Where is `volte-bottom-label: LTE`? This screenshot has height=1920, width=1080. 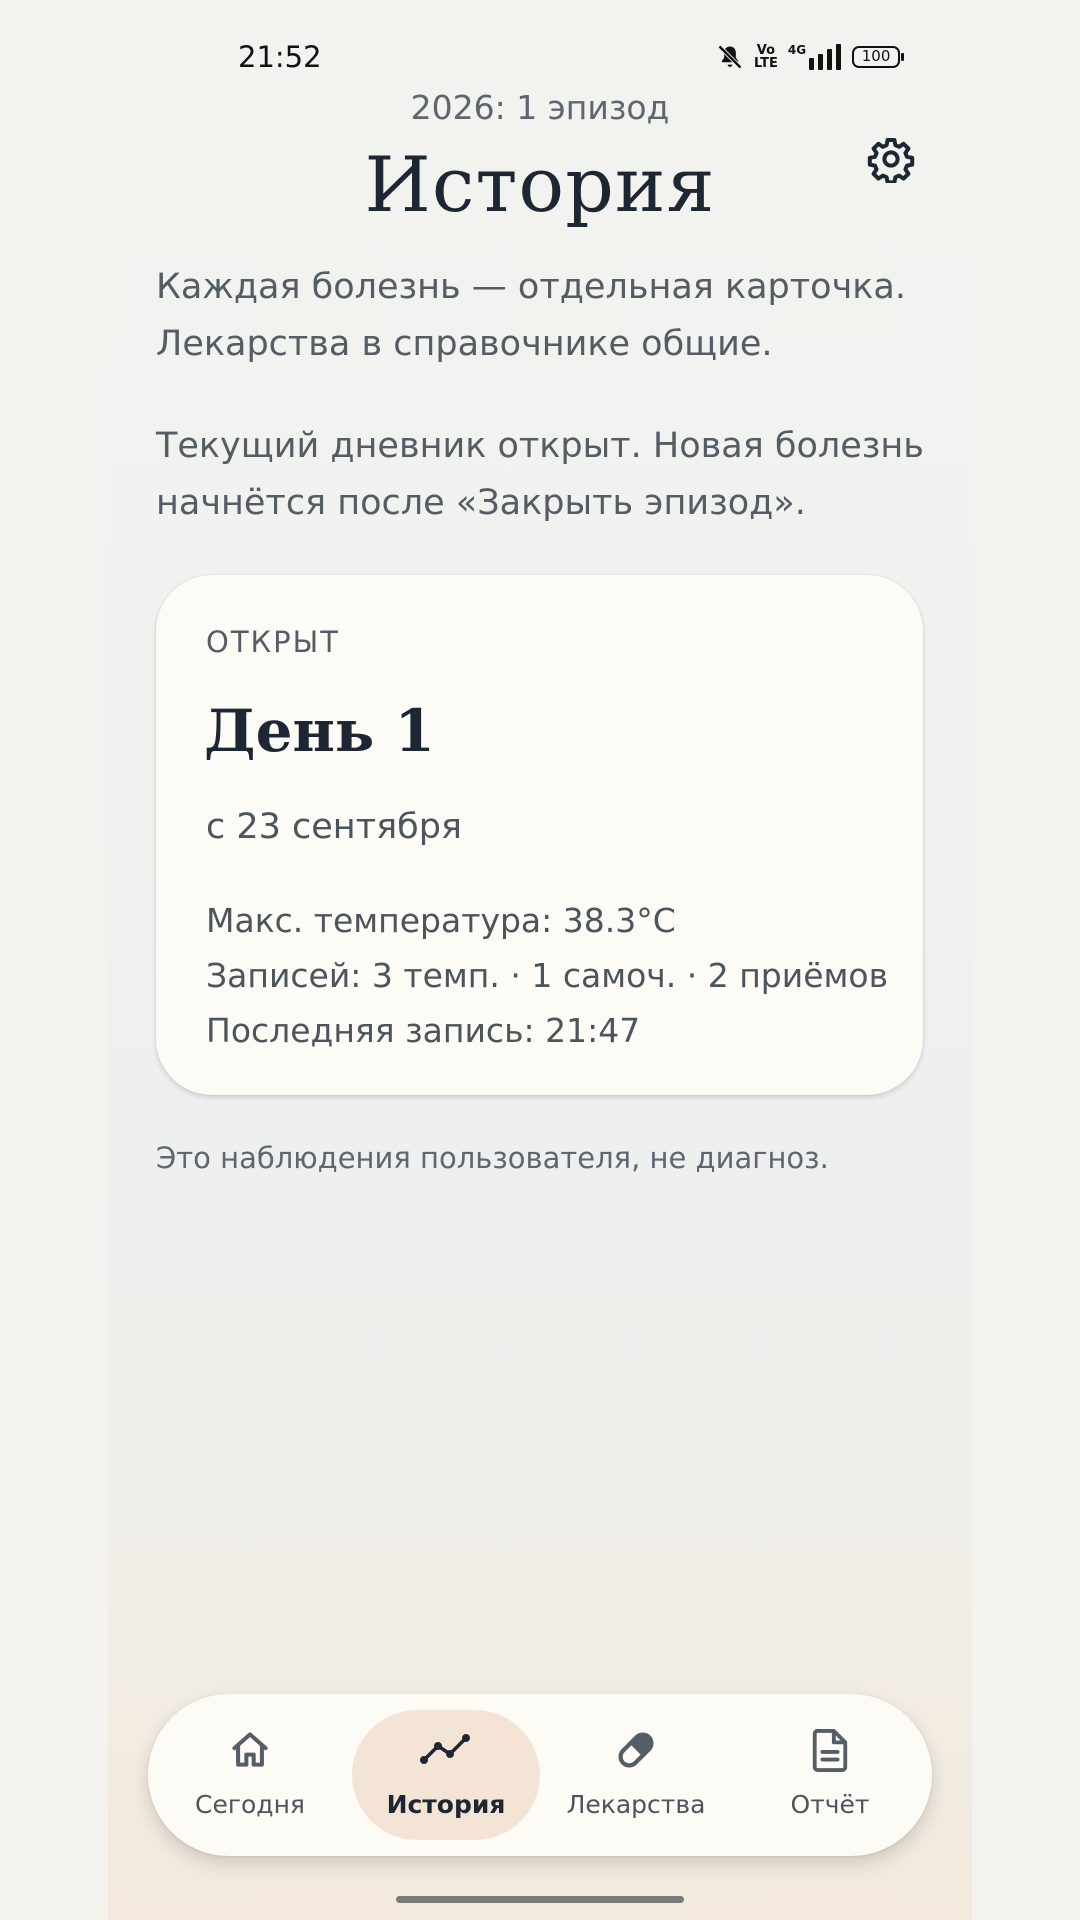 volte-bottom-label: LTE is located at coordinates (766, 63).